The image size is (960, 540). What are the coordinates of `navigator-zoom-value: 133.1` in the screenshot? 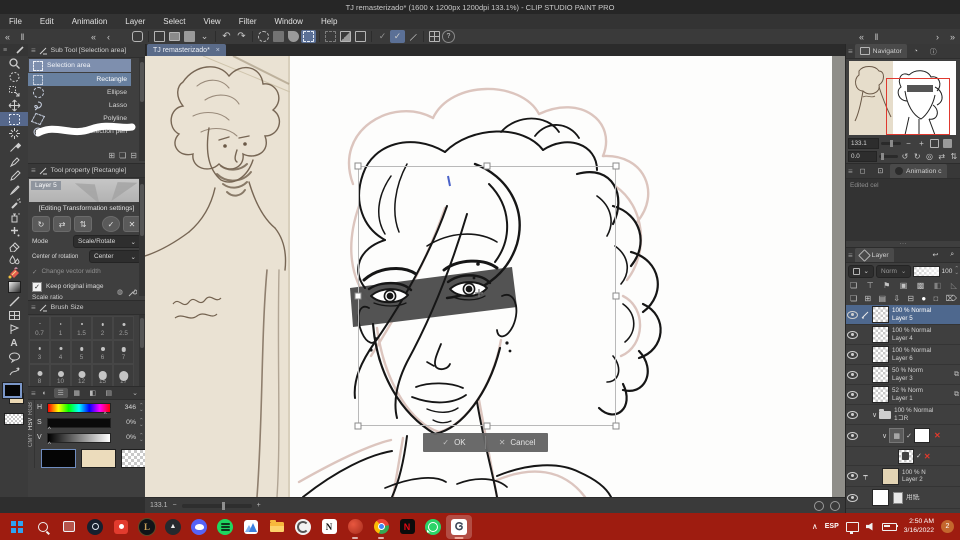 It's located at (863, 143).